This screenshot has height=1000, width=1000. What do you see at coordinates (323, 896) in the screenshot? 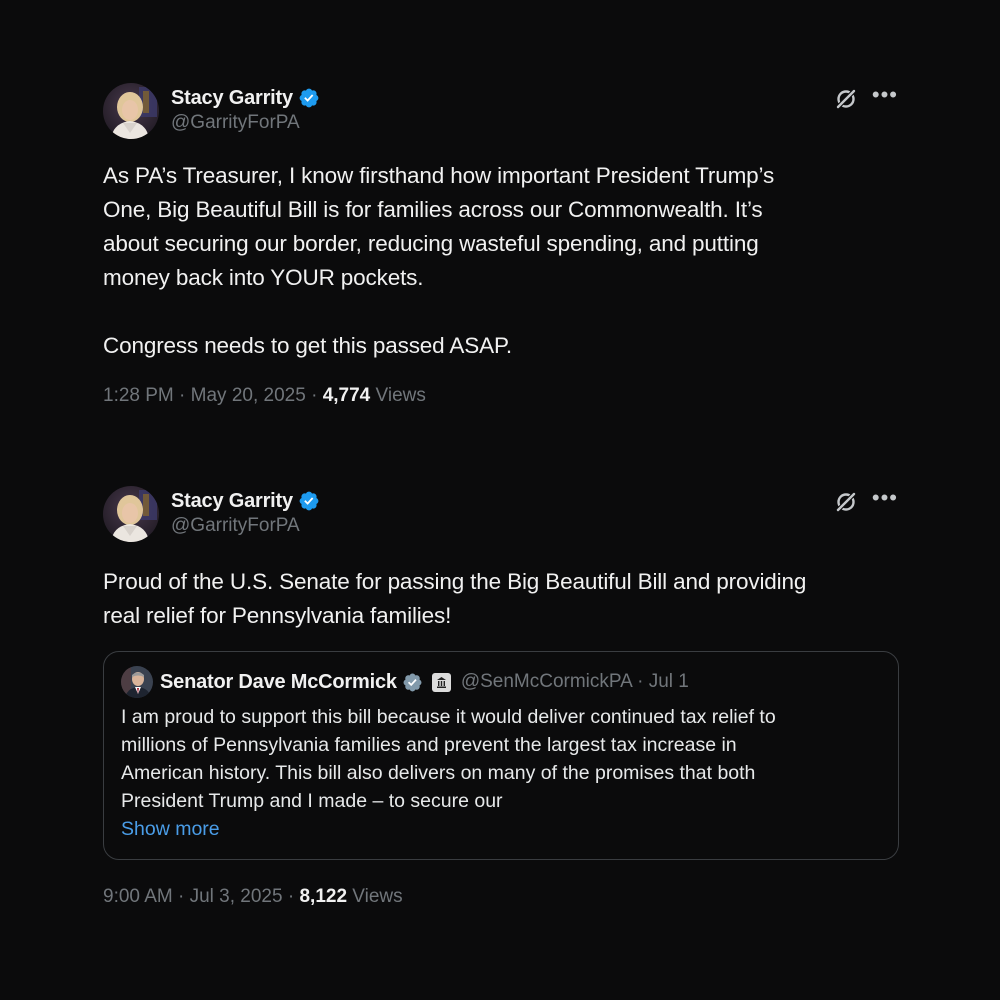
I see `views-count: 8,122` at bounding box center [323, 896].